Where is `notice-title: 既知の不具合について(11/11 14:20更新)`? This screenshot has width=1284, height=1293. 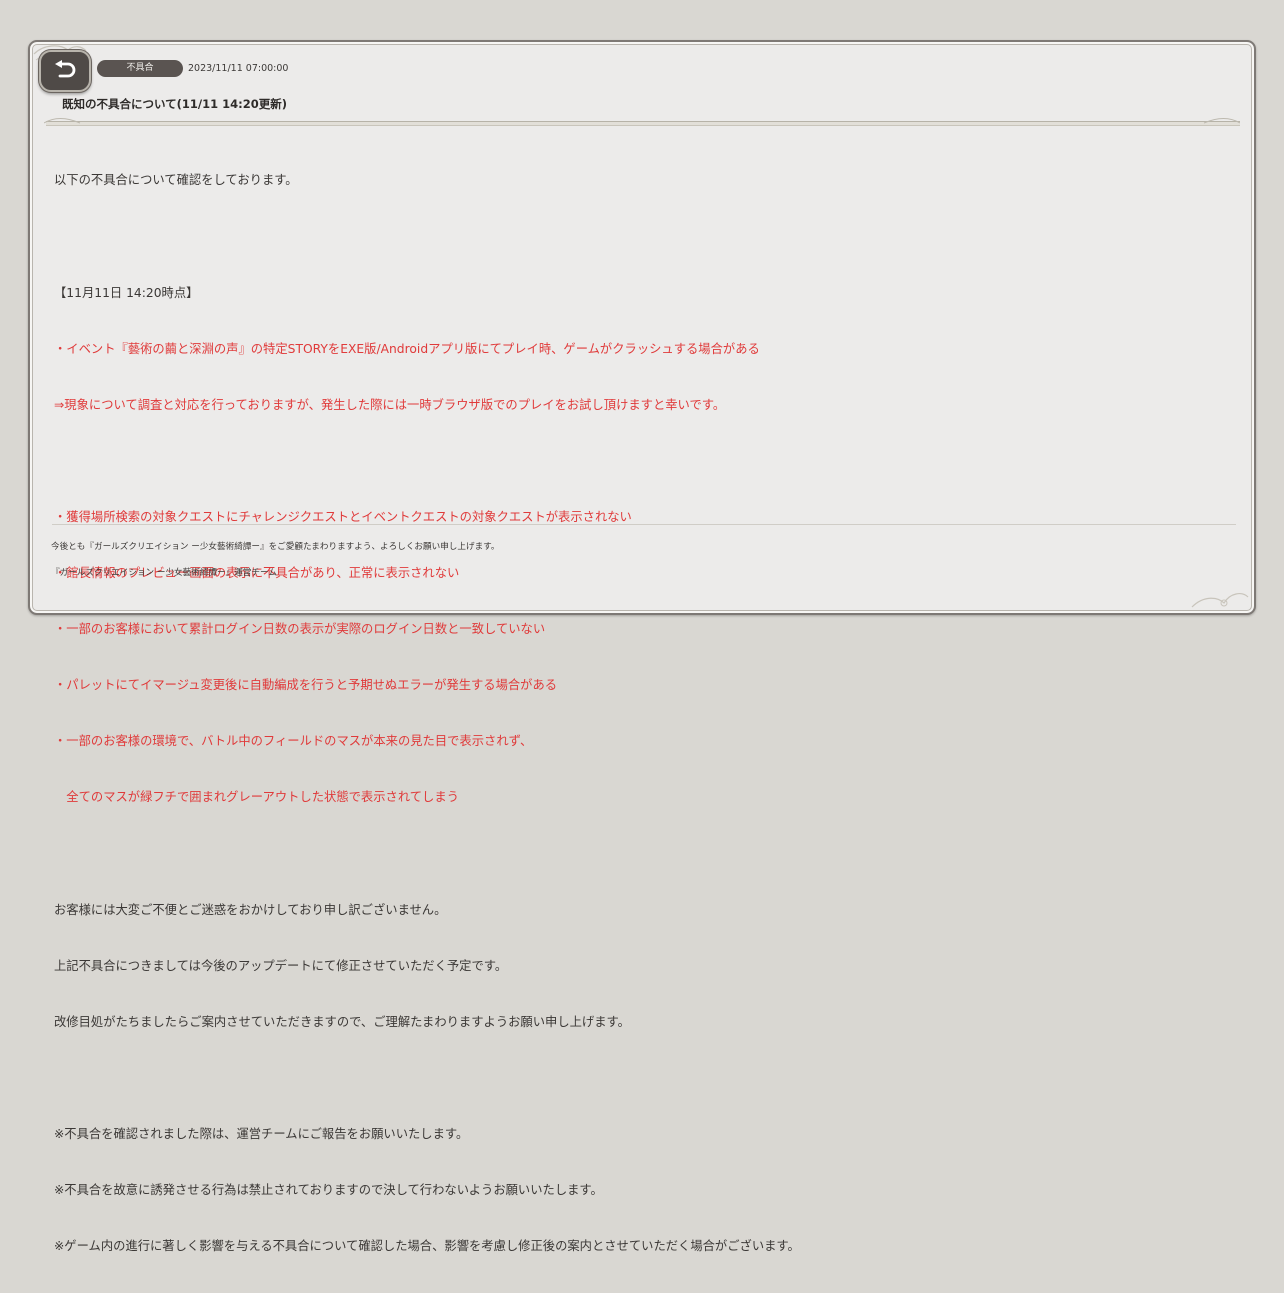 notice-title: 既知の不具合について(11/11 14:20更新) is located at coordinates (174, 104).